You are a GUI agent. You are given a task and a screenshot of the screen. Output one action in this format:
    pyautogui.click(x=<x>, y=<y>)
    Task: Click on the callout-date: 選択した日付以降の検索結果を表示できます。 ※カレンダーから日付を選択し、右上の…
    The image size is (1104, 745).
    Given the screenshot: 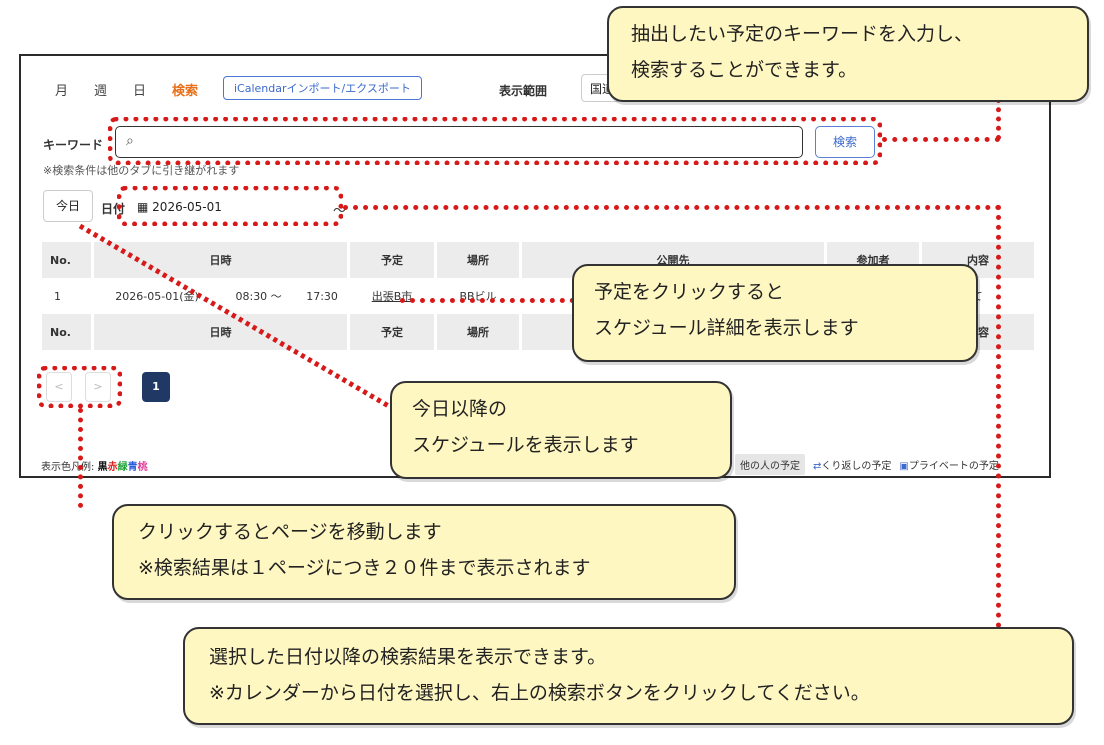 What is the action you would take?
    pyautogui.click(x=628, y=676)
    